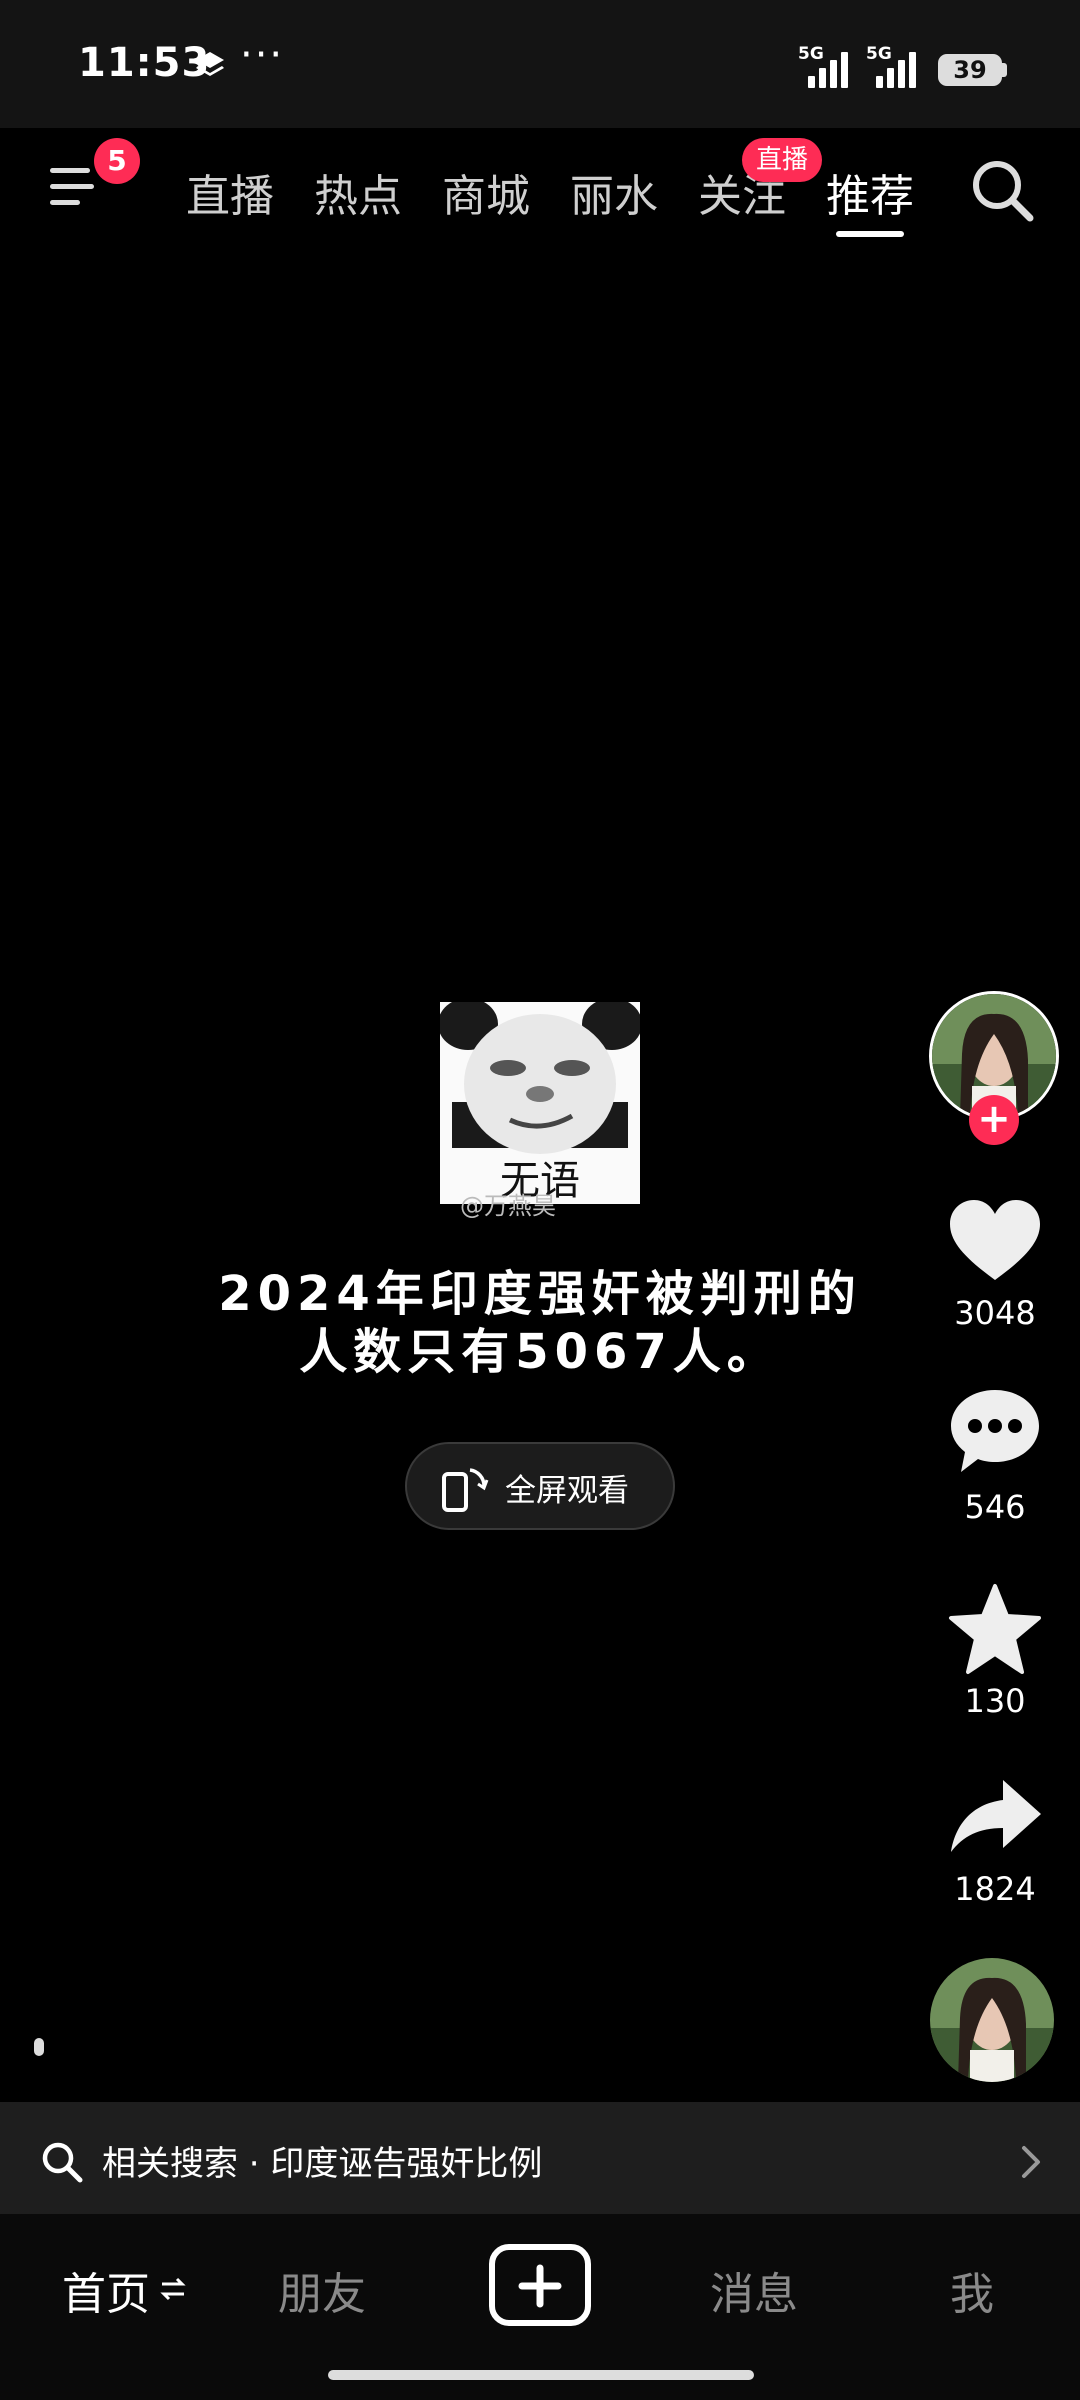 This screenshot has width=1080, height=2400. I want to click on rotate-phone-icon, so click(465, 1490).